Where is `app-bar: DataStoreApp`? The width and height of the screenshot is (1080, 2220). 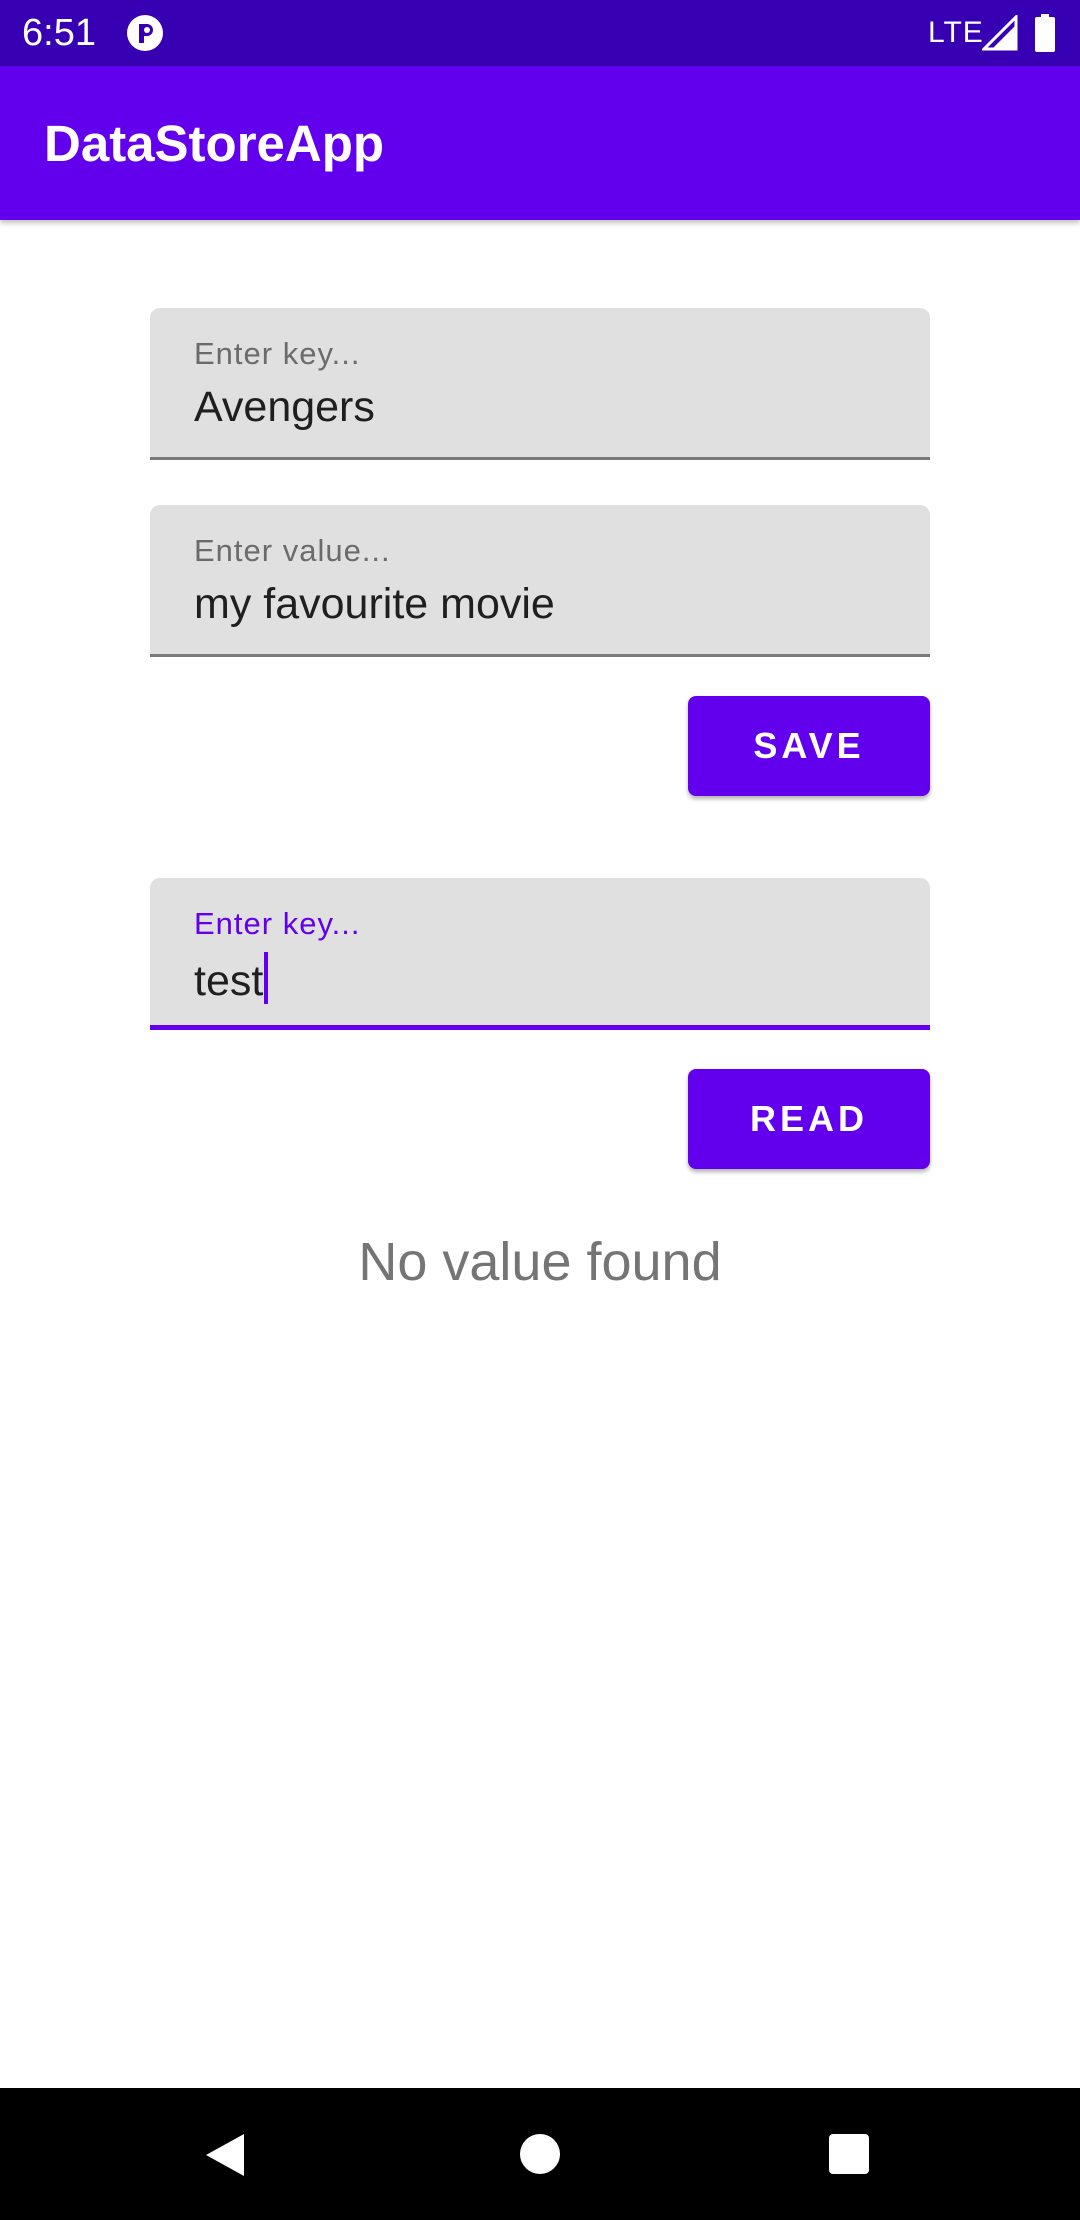 app-bar: DataStoreApp is located at coordinates (540, 143).